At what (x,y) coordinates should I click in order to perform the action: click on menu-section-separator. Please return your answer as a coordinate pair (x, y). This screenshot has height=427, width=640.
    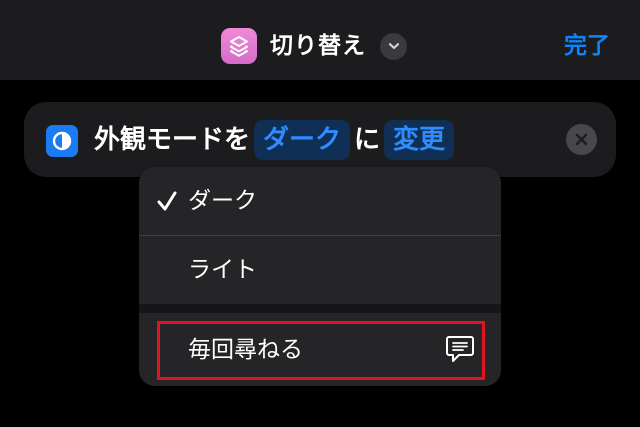
    Looking at the image, I should click on (320, 308).